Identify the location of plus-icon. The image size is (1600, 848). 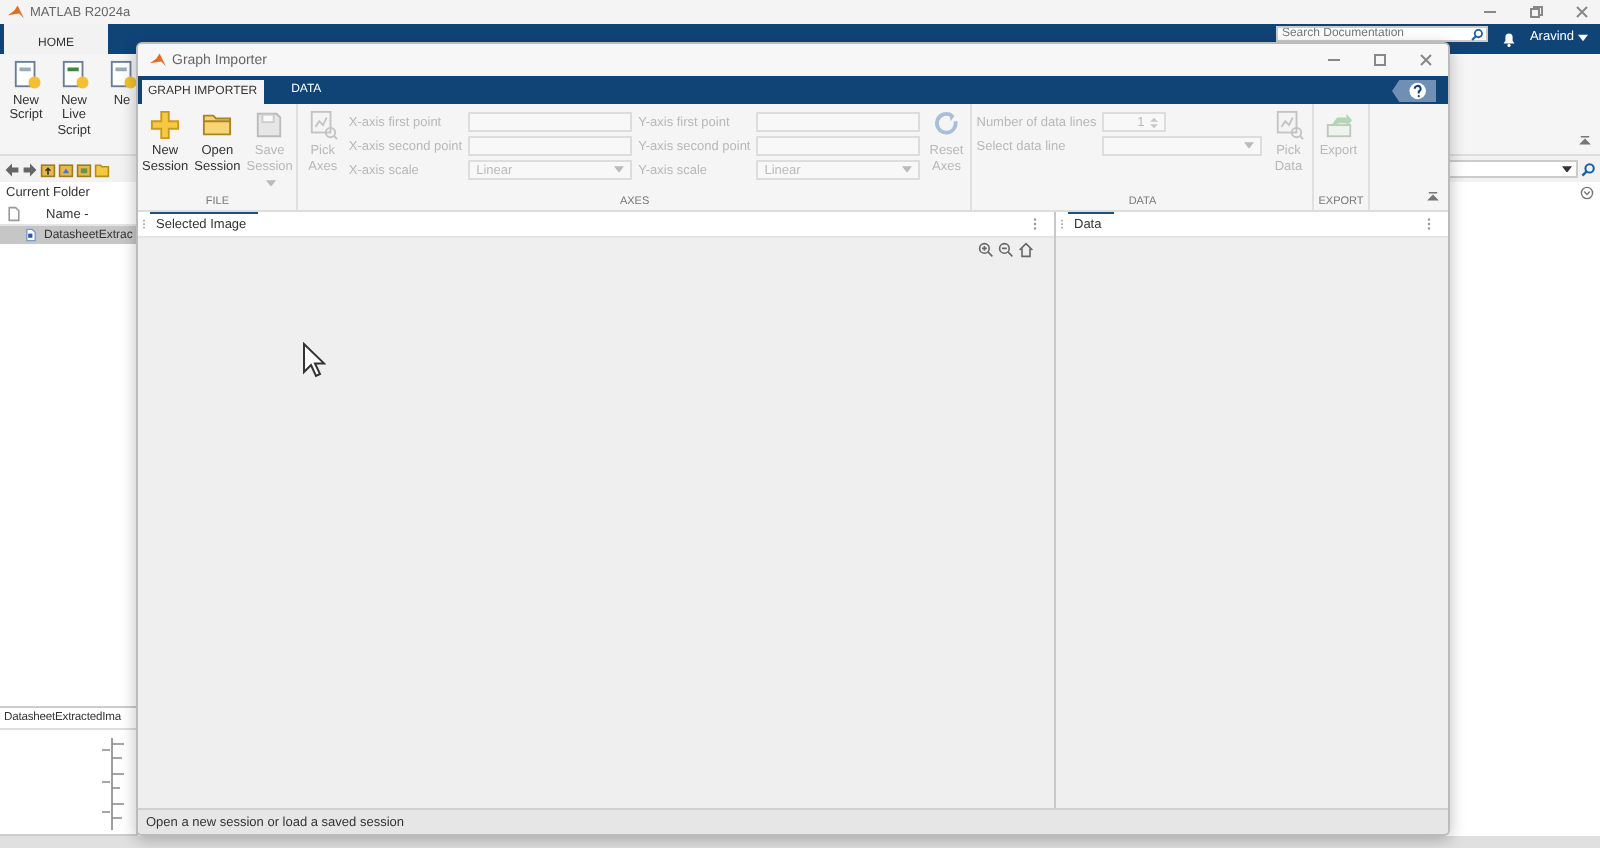
(165, 125).